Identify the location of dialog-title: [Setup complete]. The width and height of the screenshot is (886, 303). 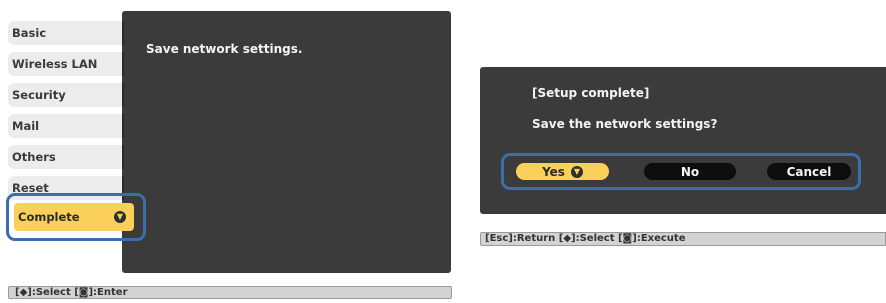
(591, 93).